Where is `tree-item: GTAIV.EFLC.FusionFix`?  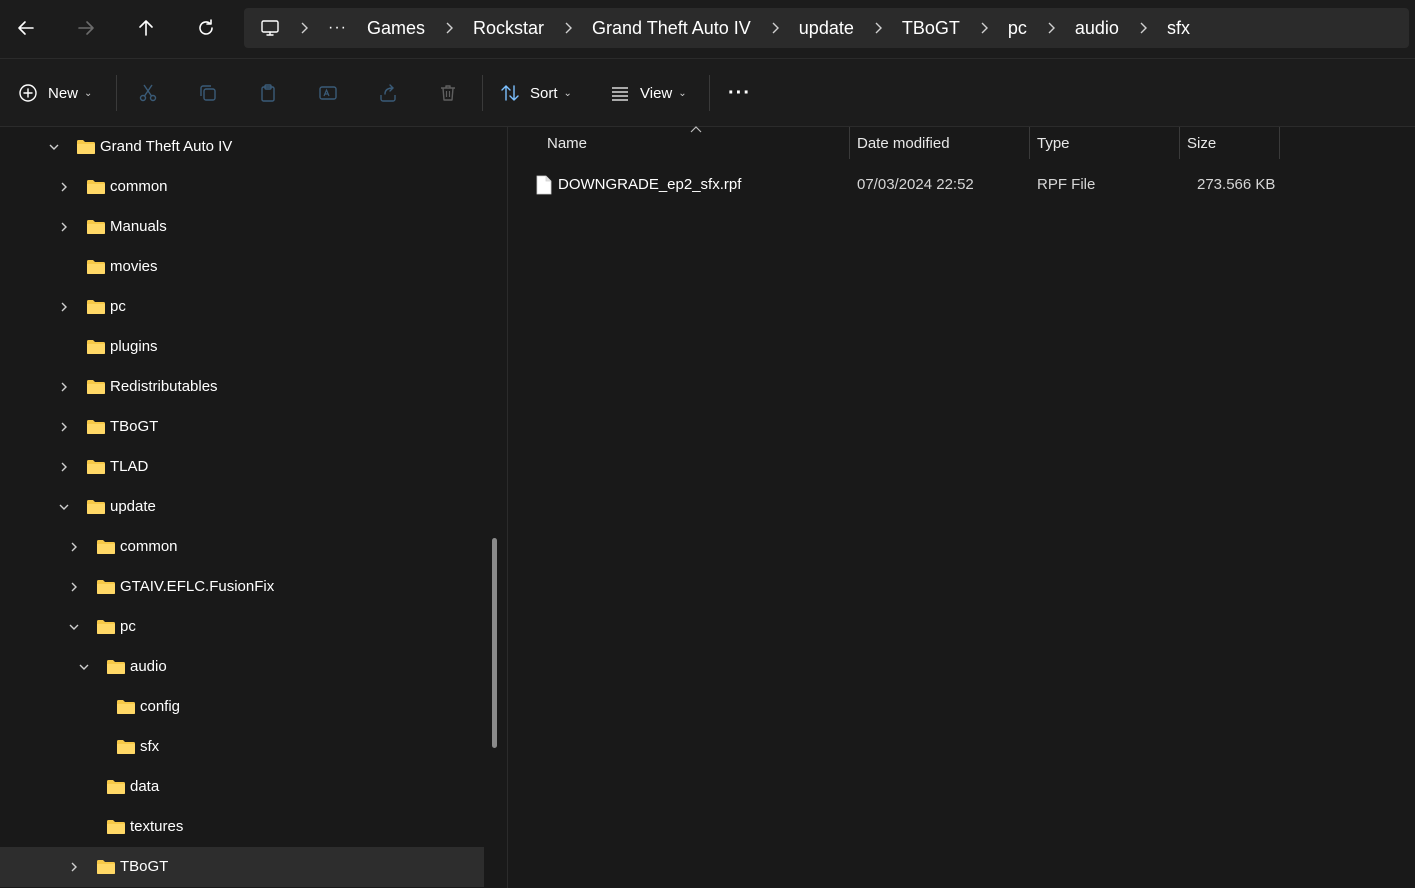
tree-item: GTAIV.EFLC.FusionFix is located at coordinates (242, 587).